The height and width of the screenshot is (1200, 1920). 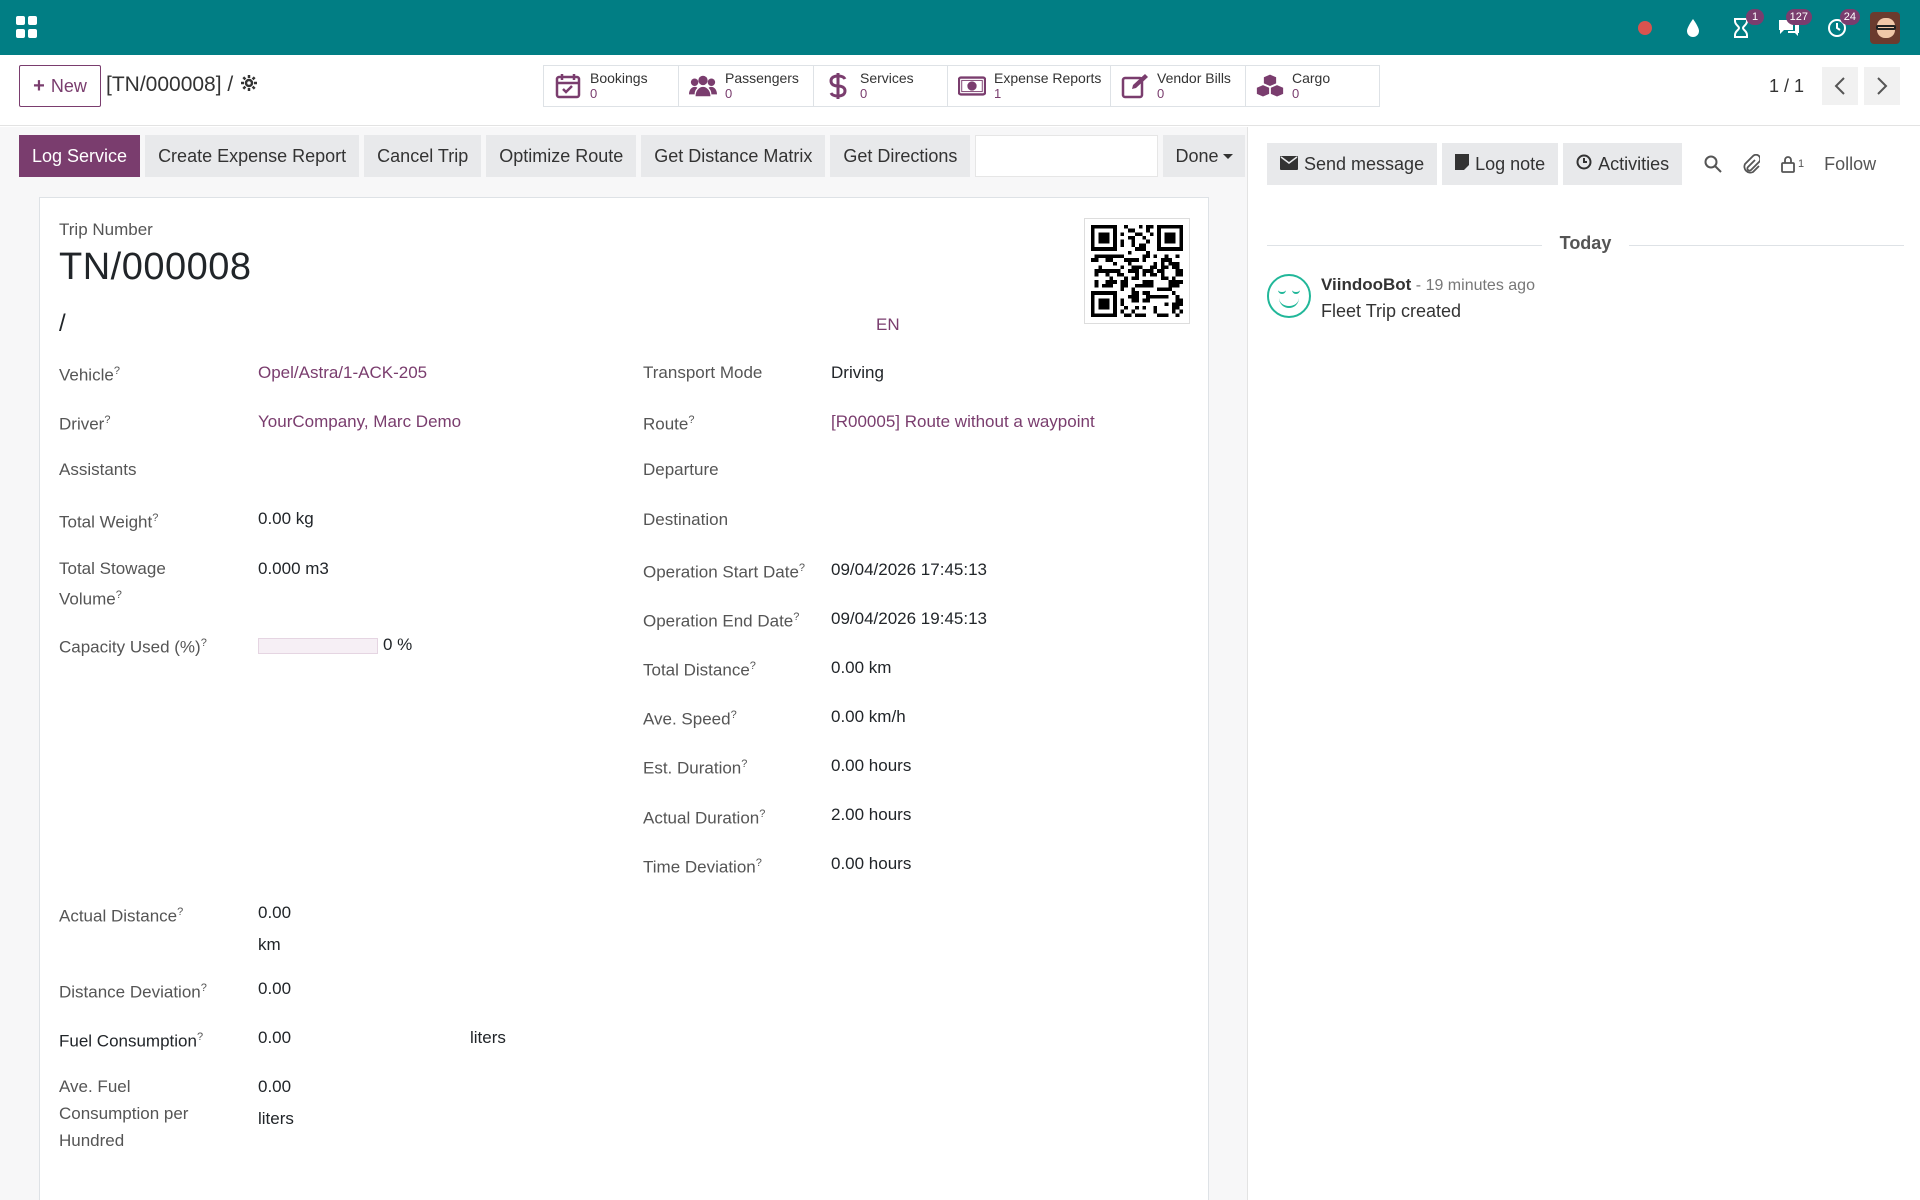 I want to click on label-text: Hundred, so click(x=92, y=1140).